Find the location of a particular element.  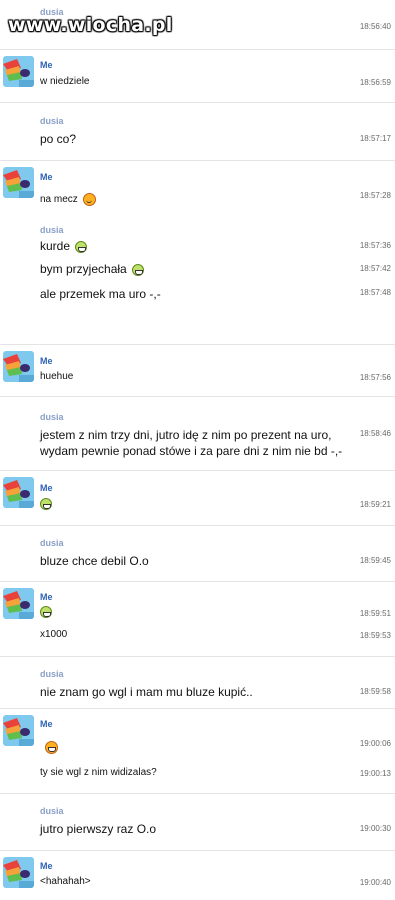

site-watermark: www.wiocha.pl is located at coordinates (90, 25).